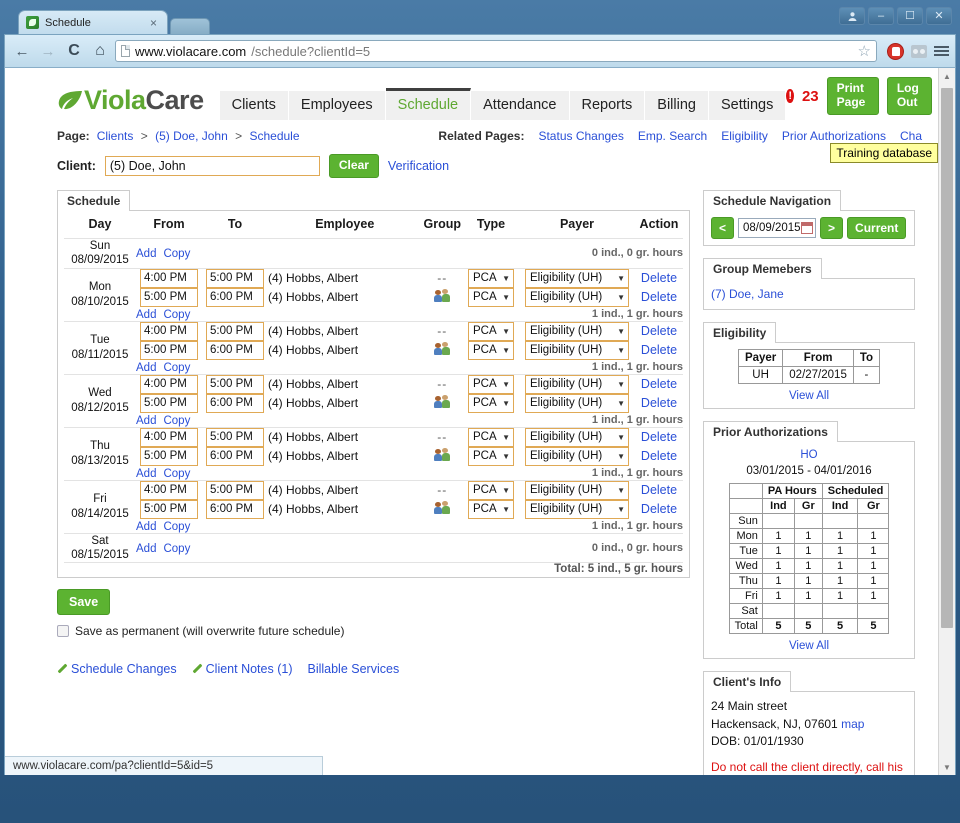 The width and height of the screenshot is (960, 823). Describe the element at coordinates (895, 51) in the screenshot. I see `adblock-icon` at that location.